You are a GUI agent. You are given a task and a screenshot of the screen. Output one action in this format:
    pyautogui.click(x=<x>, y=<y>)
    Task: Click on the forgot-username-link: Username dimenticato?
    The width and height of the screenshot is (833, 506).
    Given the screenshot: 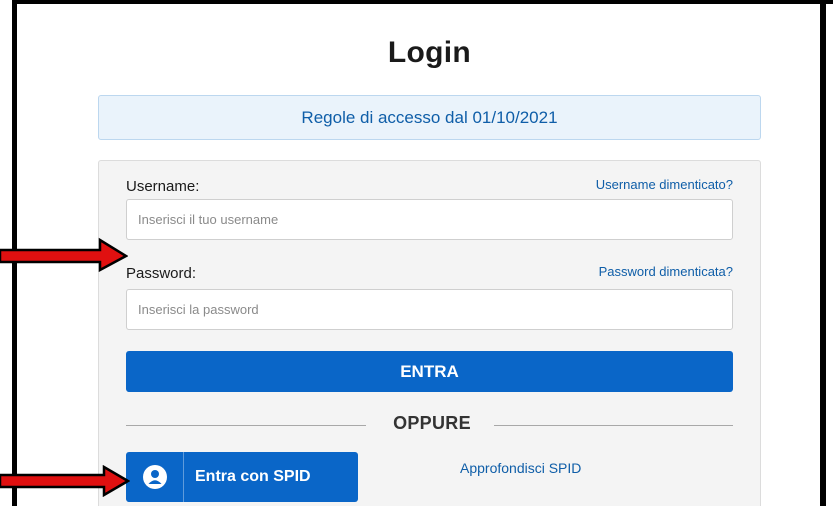 What is the action you would take?
    pyautogui.click(x=633, y=184)
    